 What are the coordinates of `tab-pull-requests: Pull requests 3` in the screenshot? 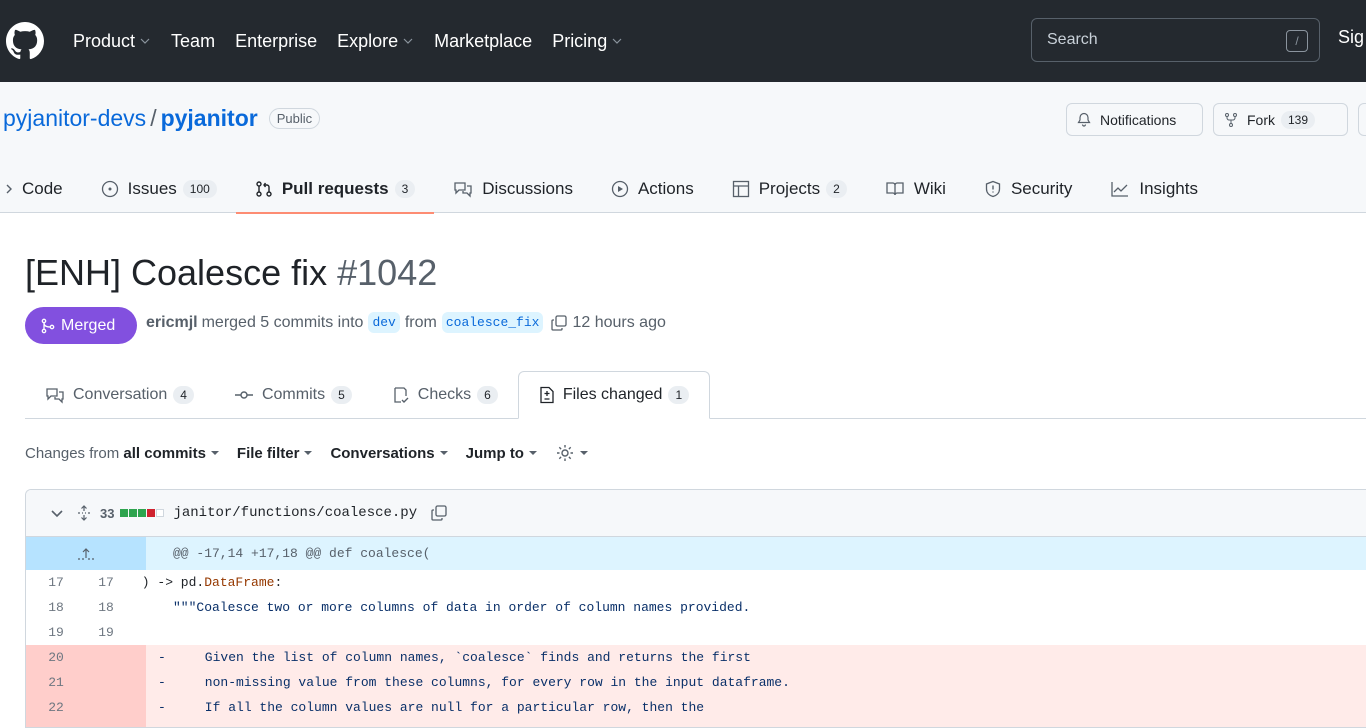 It's located at (335, 189).